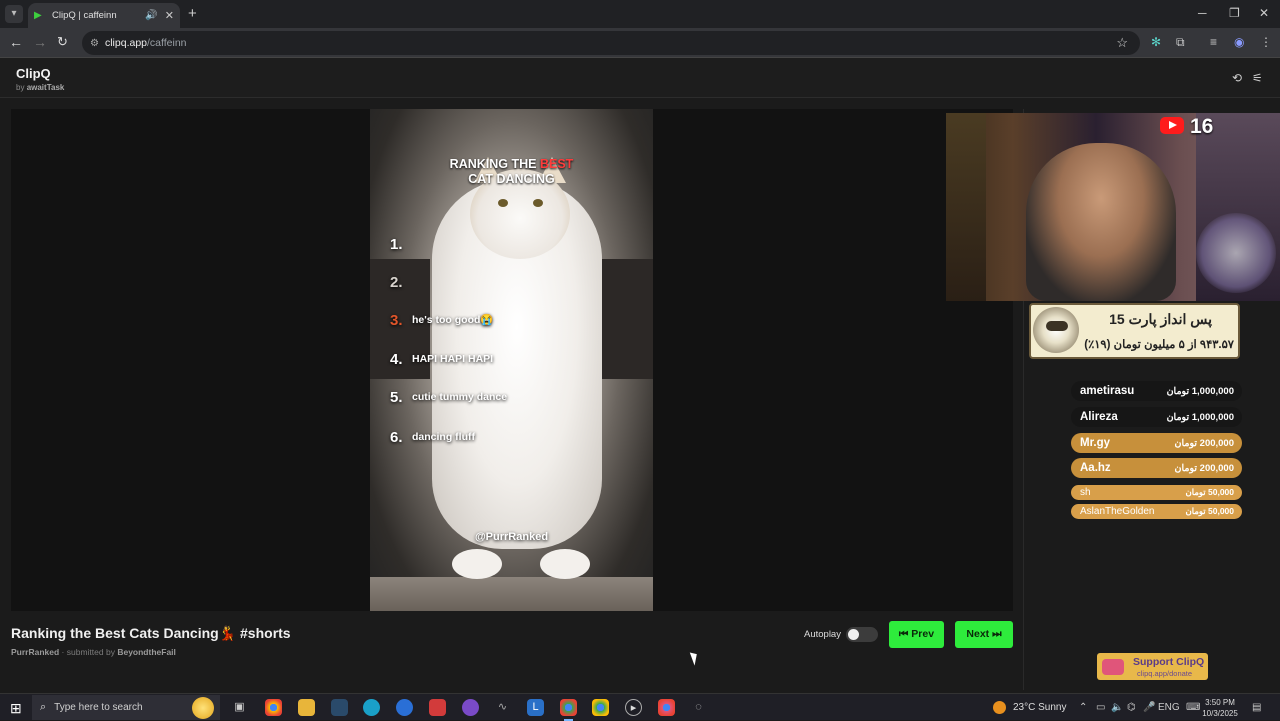 This screenshot has height=721, width=1280. What do you see at coordinates (511, 171) in the screenshot?
I see `video-overlay-title: RANKING THE BEST CAT DANCING` at bounding box center [511, 171].